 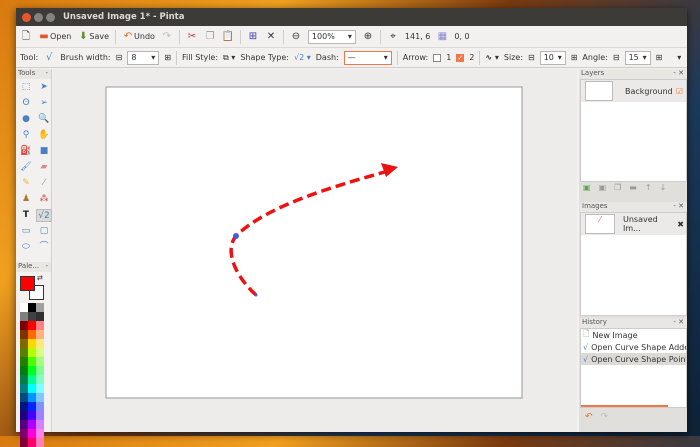 I want to click on magic-wand-icon: ⚲, so click(x=26, y=135).